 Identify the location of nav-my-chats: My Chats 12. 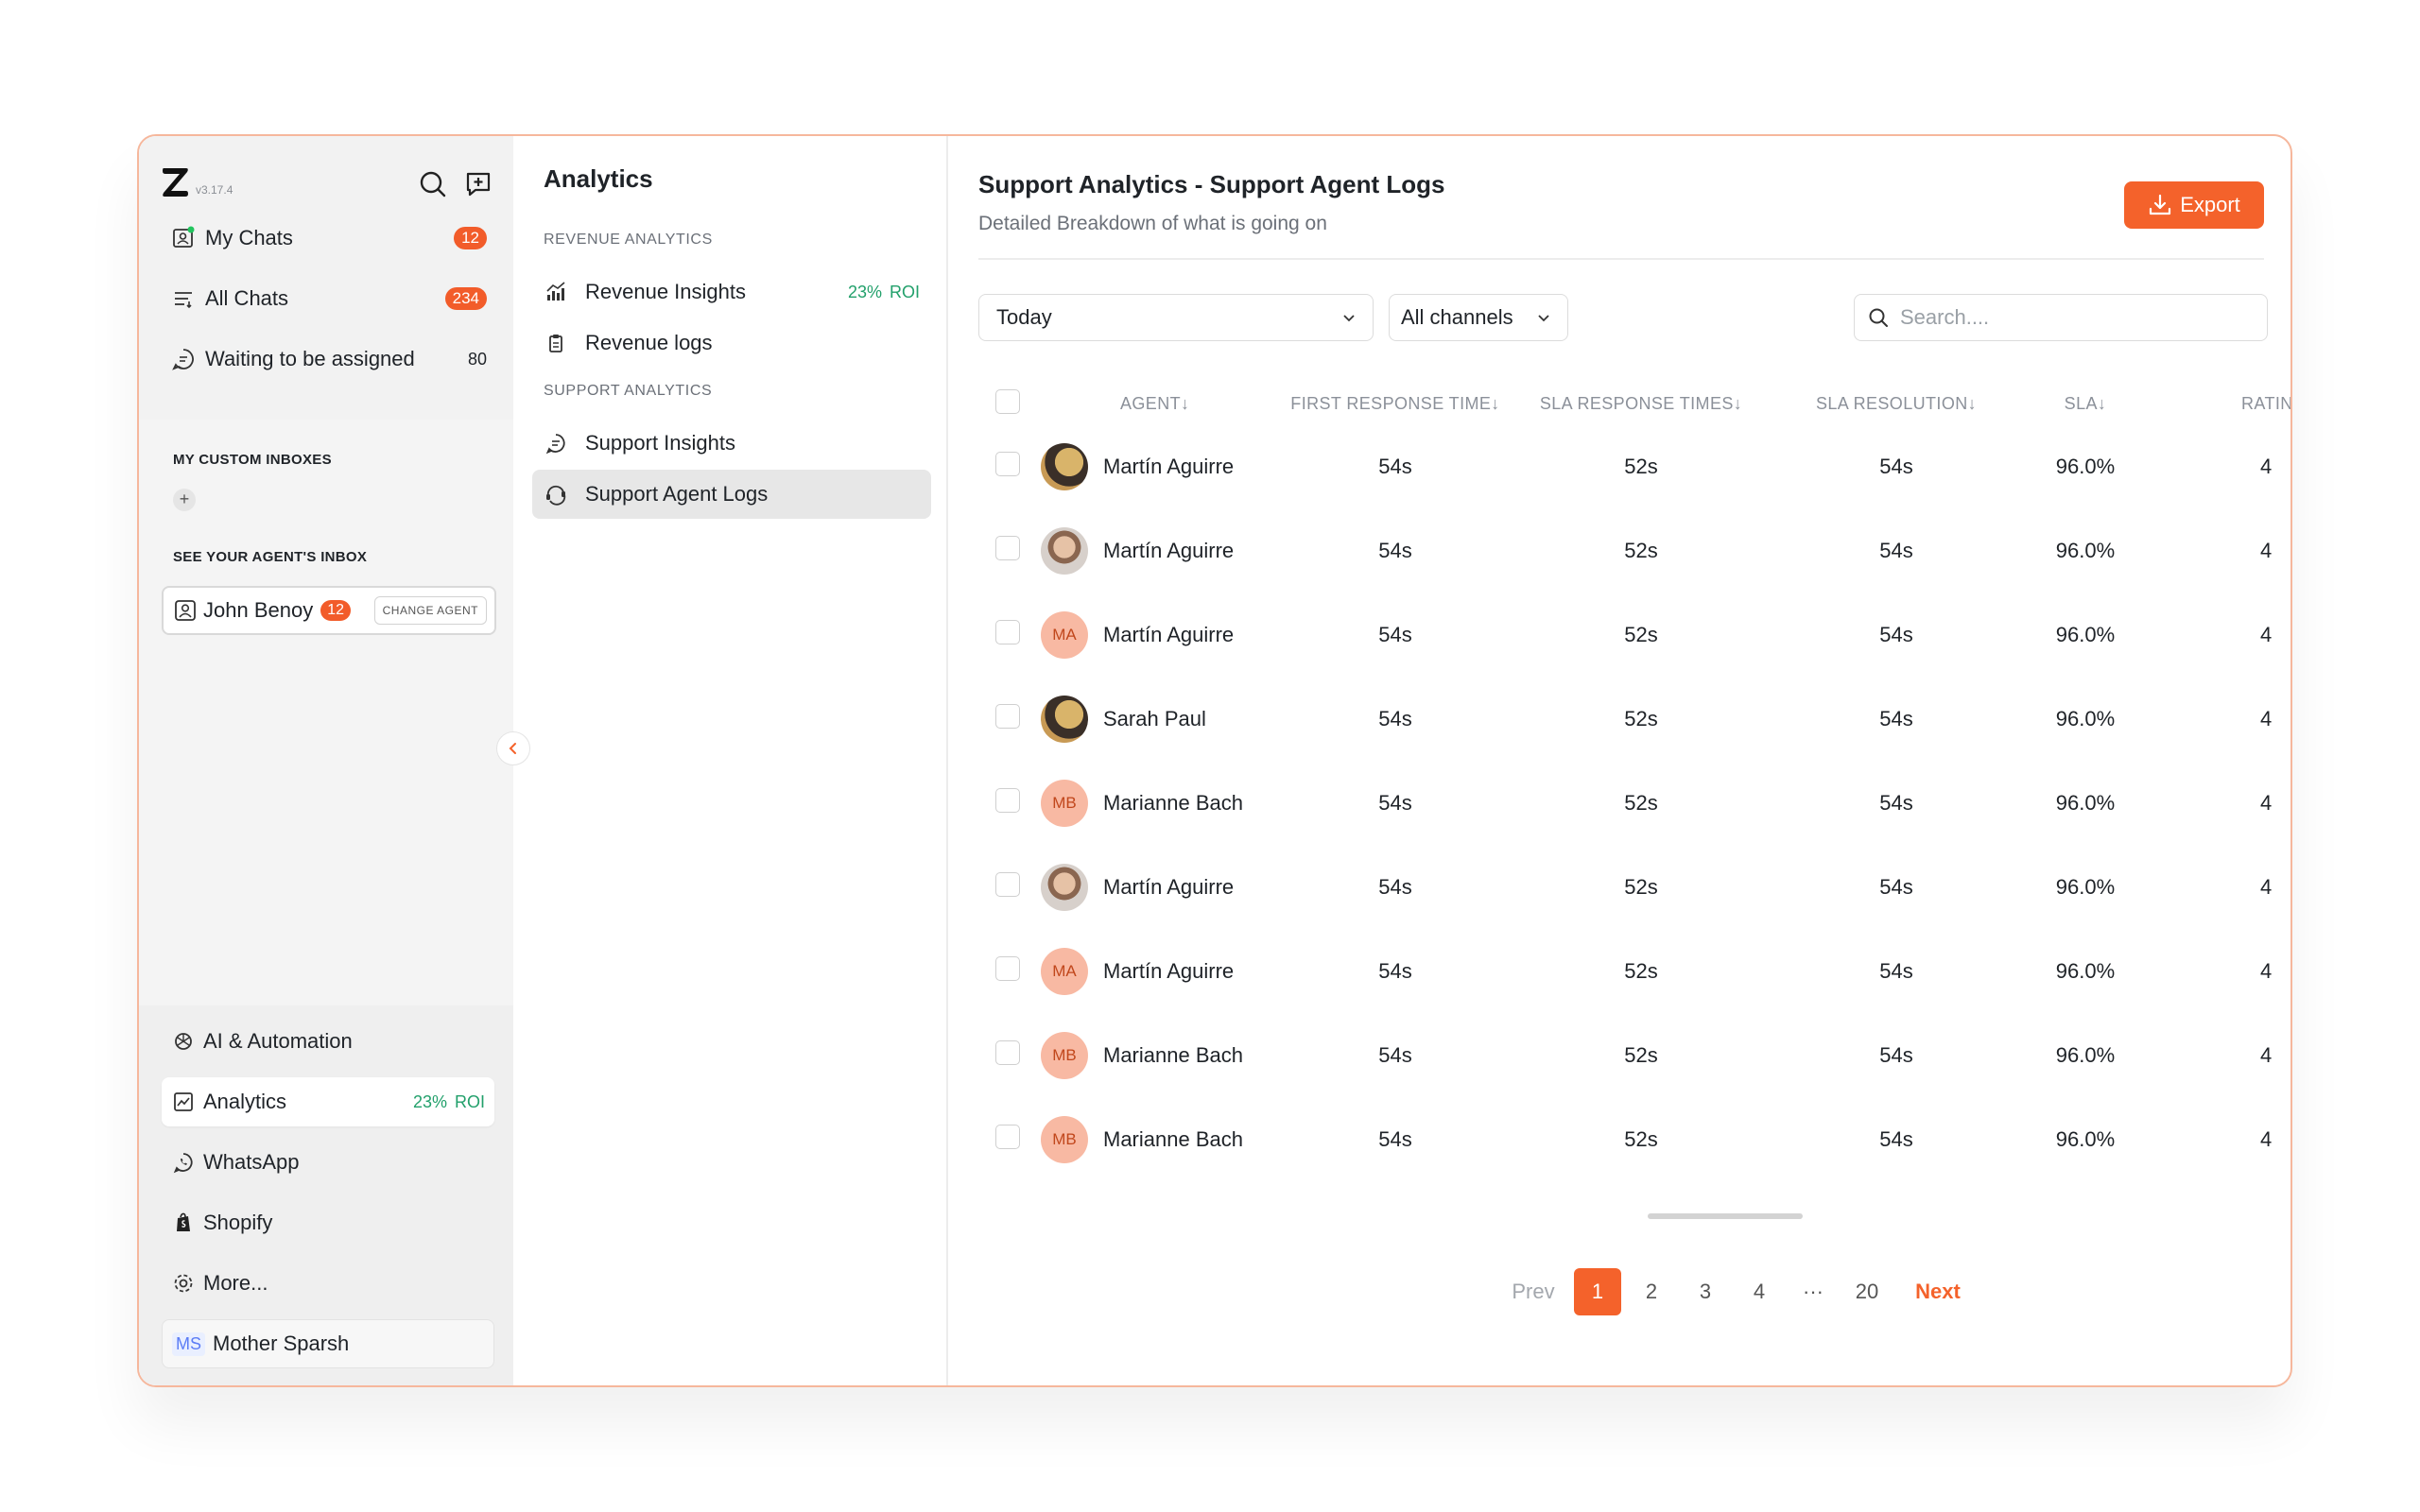
(326, 238).